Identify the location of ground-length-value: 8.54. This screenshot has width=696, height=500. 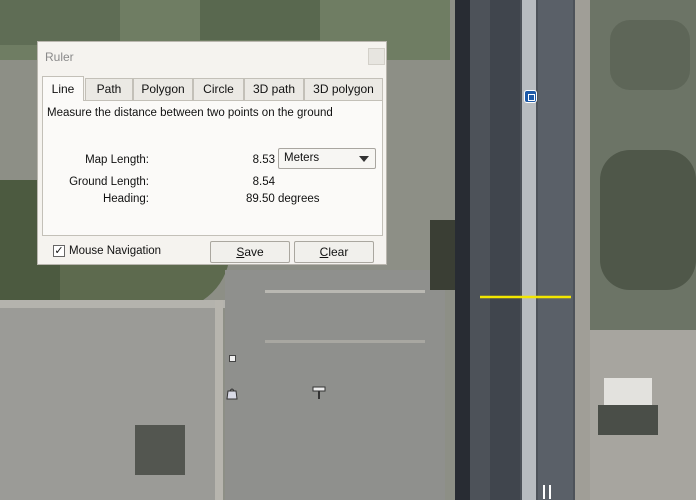
(263, 182).